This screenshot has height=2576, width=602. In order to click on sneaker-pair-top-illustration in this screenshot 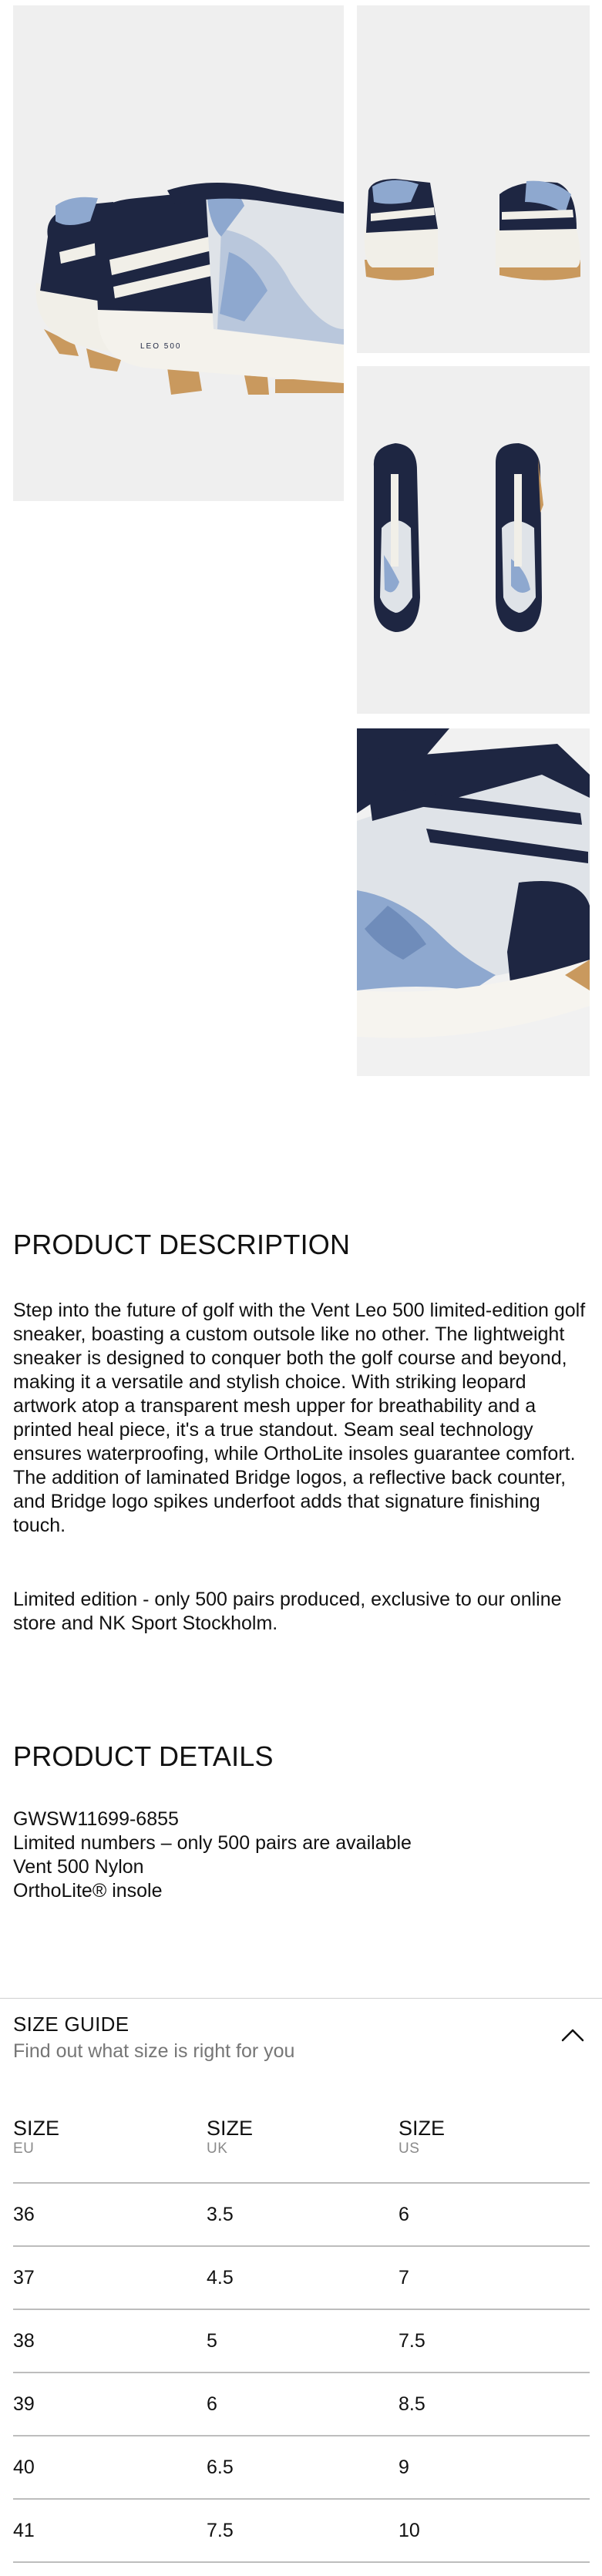, I will do `click(473, 540)`.